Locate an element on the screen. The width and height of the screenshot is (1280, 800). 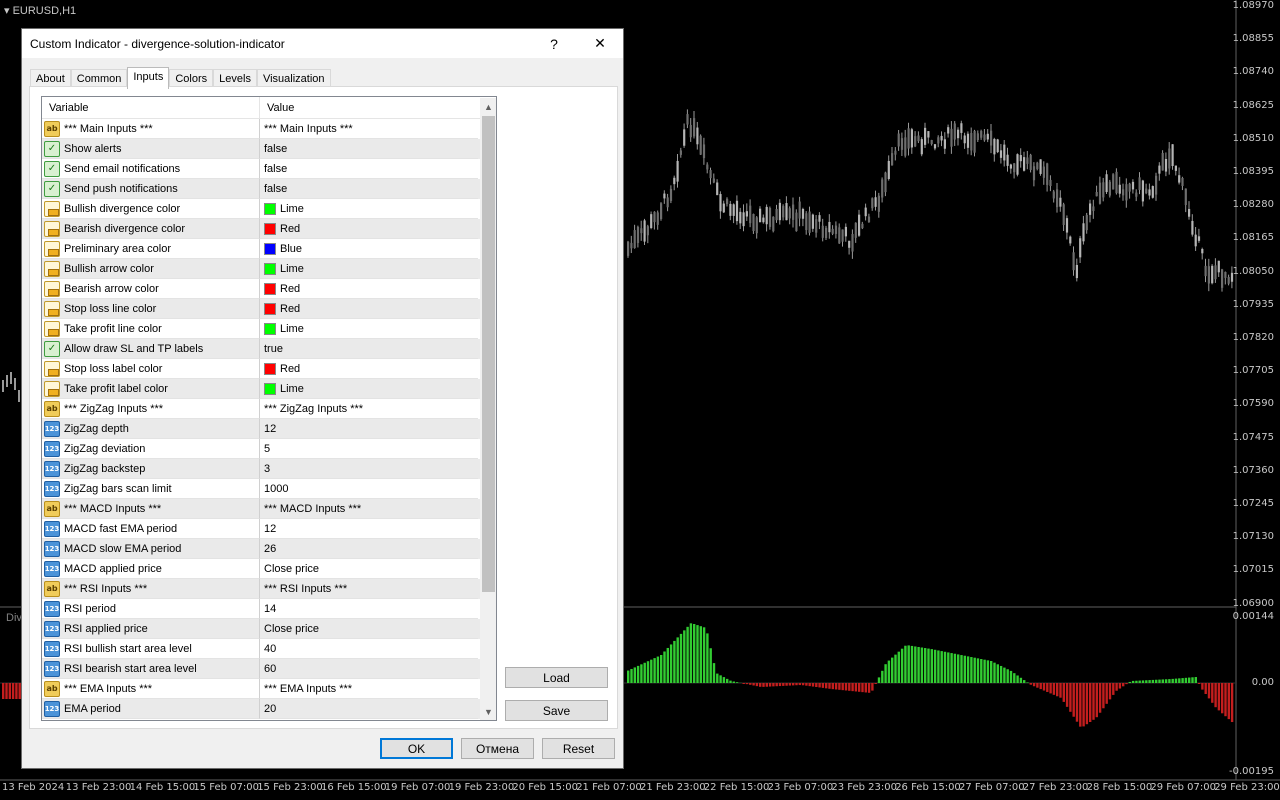
table-row: 123 RSI period 14 is located at coordinates (269, 609).